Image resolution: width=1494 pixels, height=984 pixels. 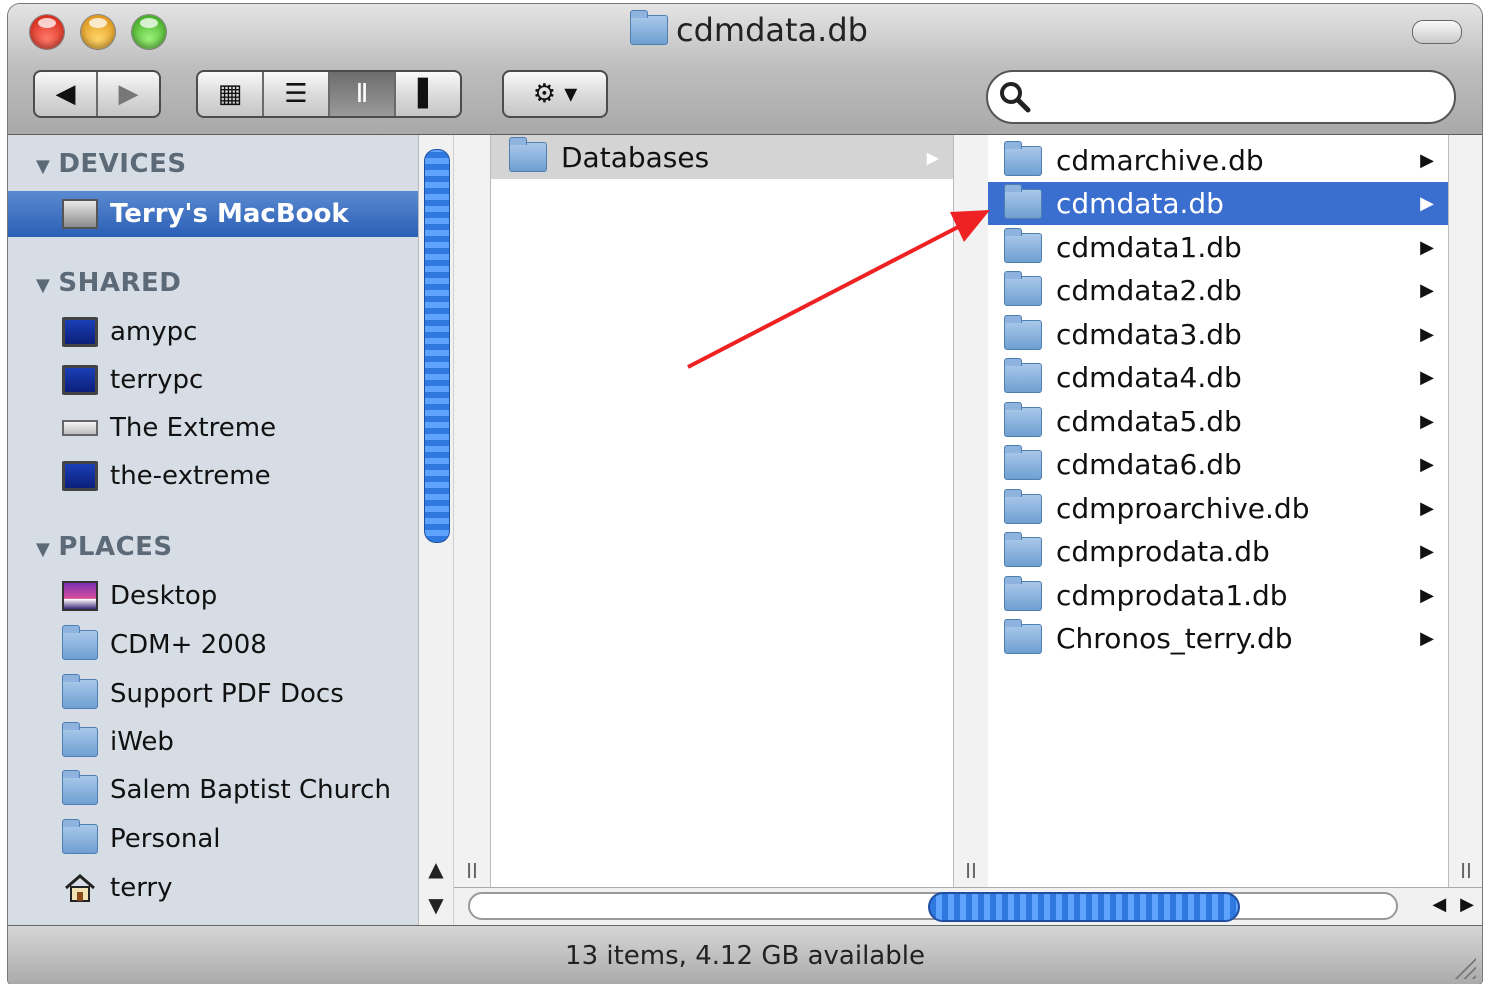 What do you see at coordinates (1218, 334) in the screenshot?
I see `file-row-cdmdata3: cdmdata3.db ▶` at bounding box center [1218, 334].